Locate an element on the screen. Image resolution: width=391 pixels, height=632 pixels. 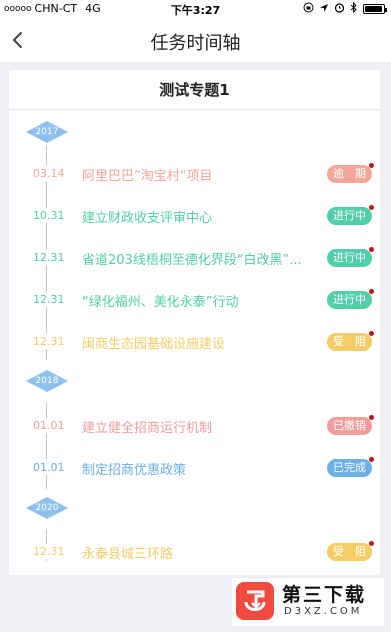
timeline-item: 12.31 “绿化福州、美化永泰”行动 进行中 is located at coordinates (194, 300).